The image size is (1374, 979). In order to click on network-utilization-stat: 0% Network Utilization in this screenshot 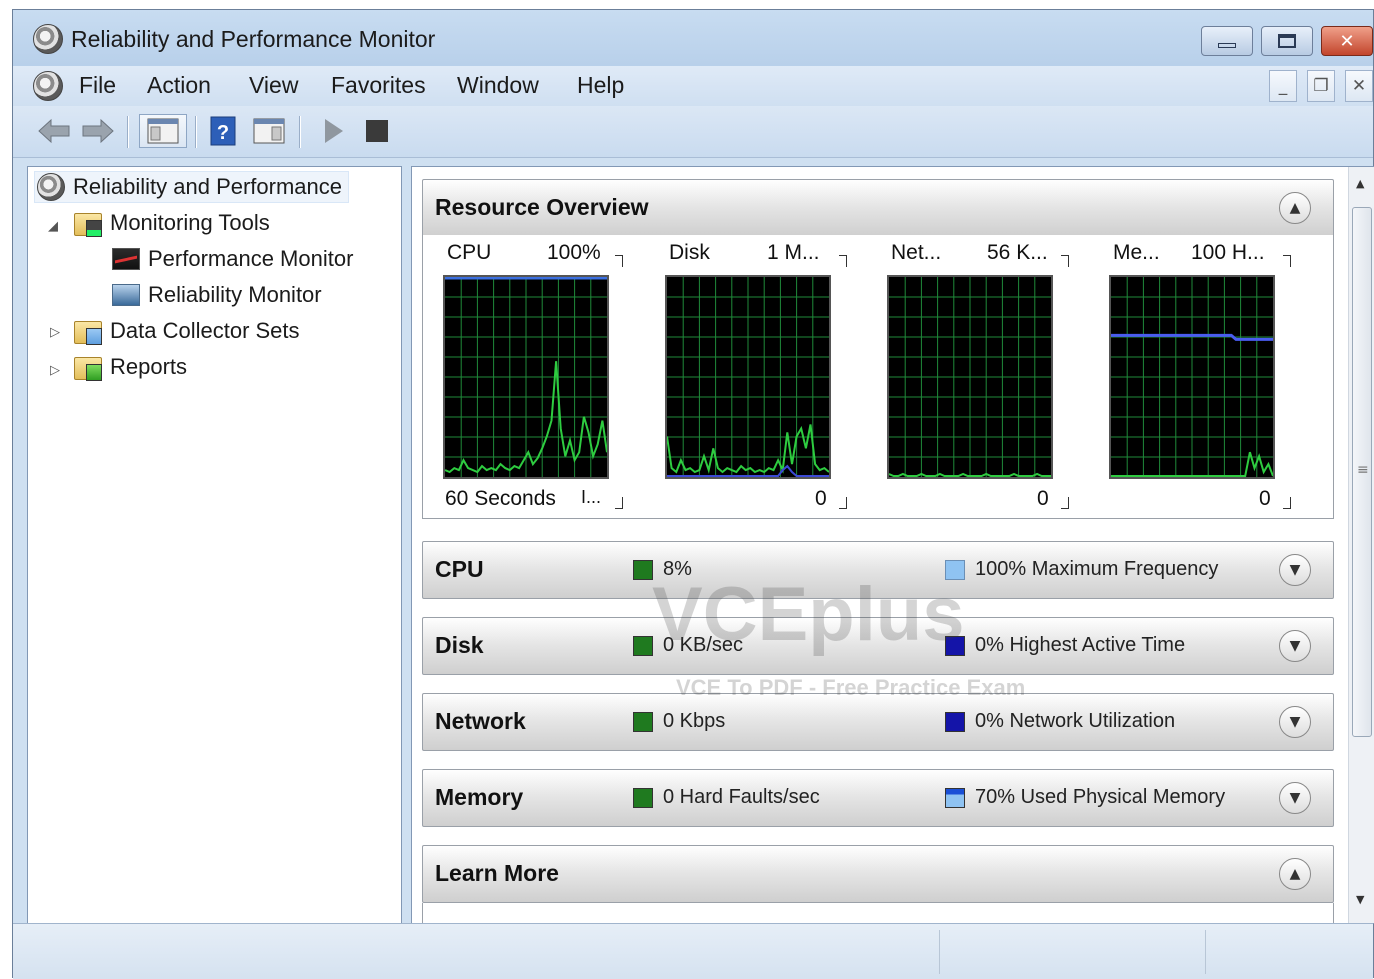, I will do `click(1060, 721)`.